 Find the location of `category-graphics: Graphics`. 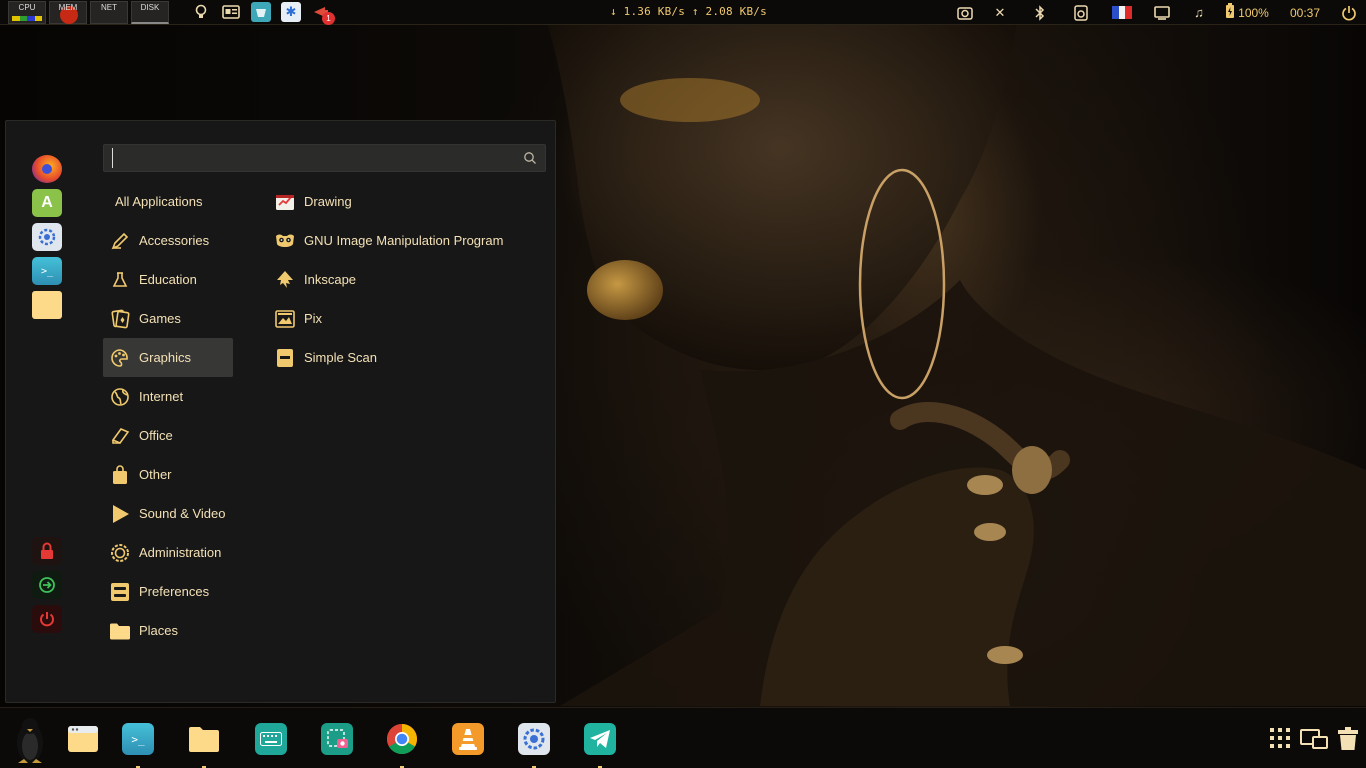

category-graphics: Graphics is located at coordinates (168, 357).